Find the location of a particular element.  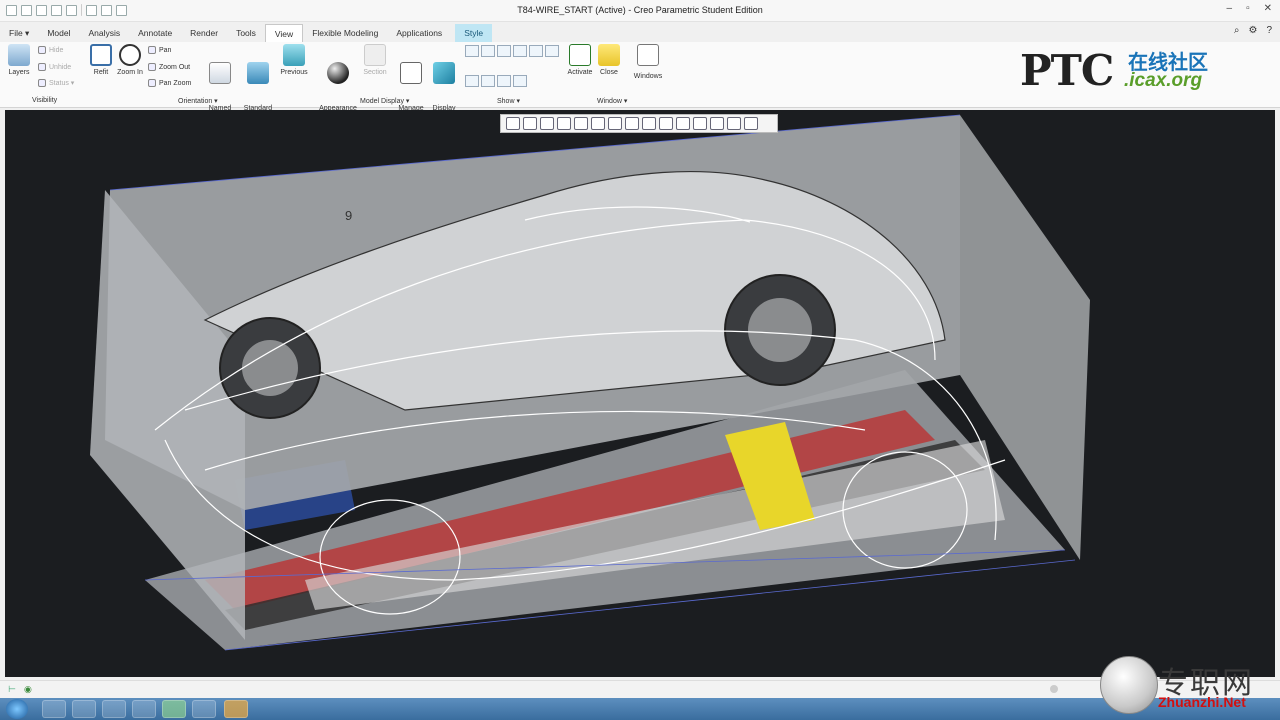

pan-zoom-button: Pan Zoom is located at coordinates (169, 83).